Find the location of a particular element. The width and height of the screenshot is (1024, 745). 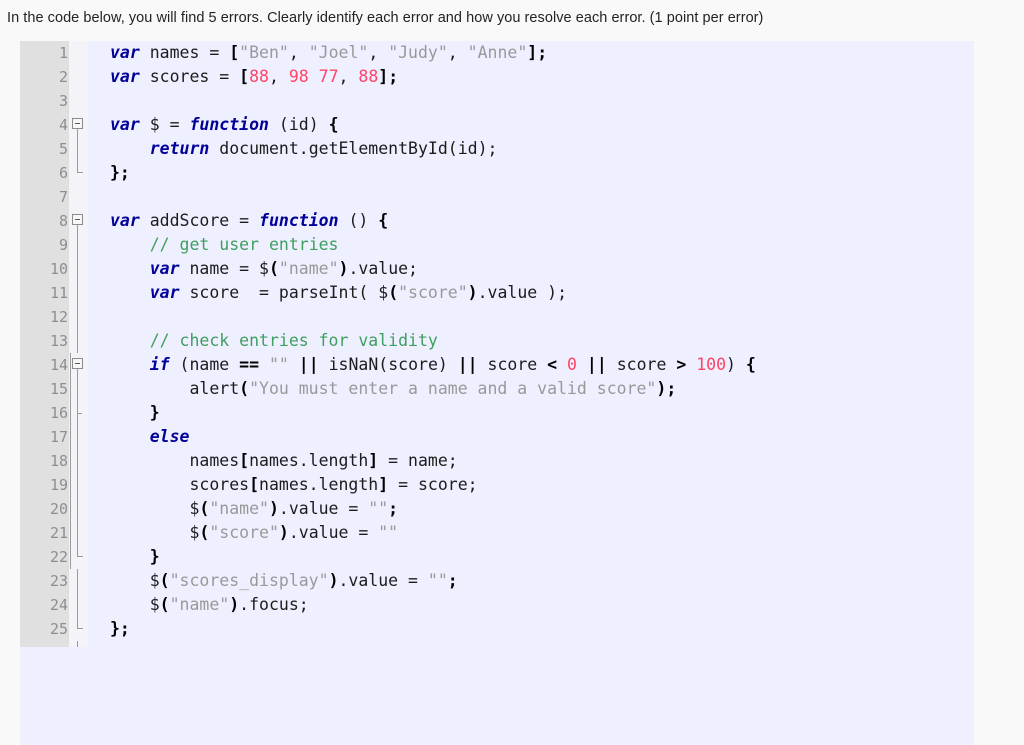

code-line: 13 // check entries for validity is located at coordinates (497, 341).